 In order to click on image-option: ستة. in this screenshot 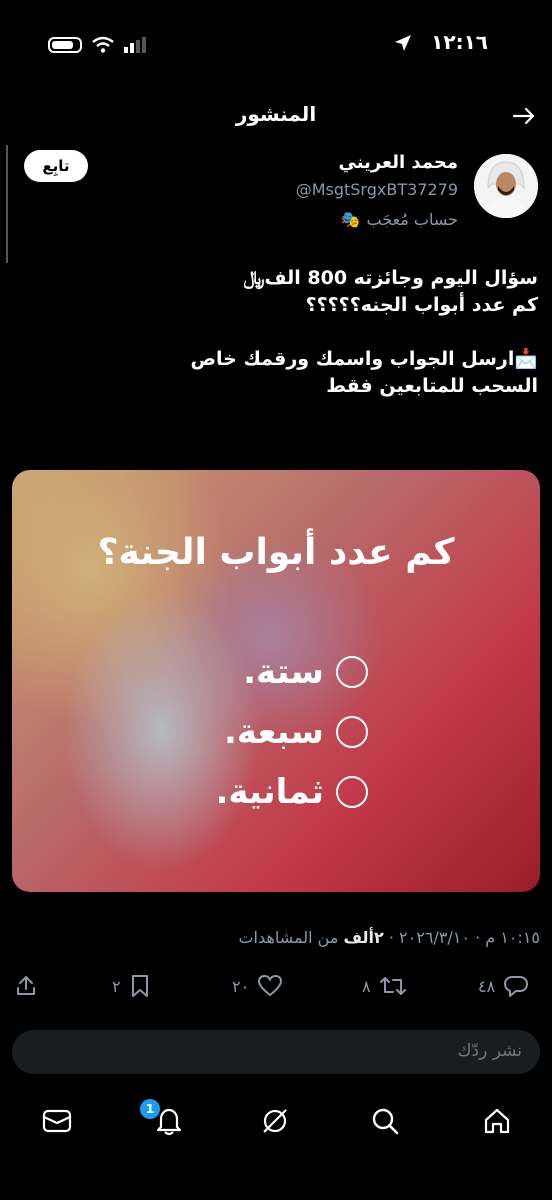, I will do `click(305, 672)`.